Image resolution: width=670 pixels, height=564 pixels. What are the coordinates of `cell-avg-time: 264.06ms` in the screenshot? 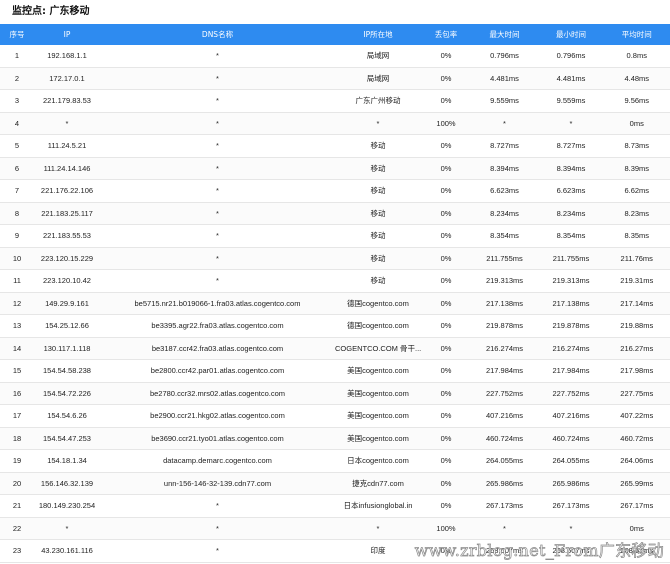 It's located at (637, 461).